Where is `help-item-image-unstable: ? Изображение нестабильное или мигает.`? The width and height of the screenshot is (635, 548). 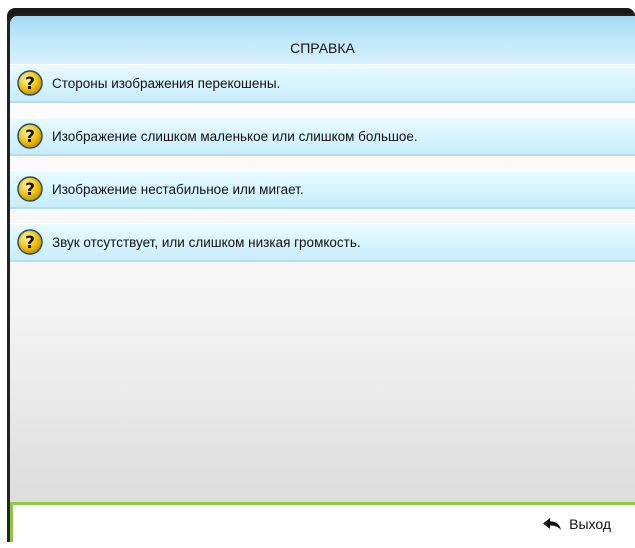 help-item-image-unstable: ? Изображение нестабильное или мигает. is located at coordinates (322, 189).